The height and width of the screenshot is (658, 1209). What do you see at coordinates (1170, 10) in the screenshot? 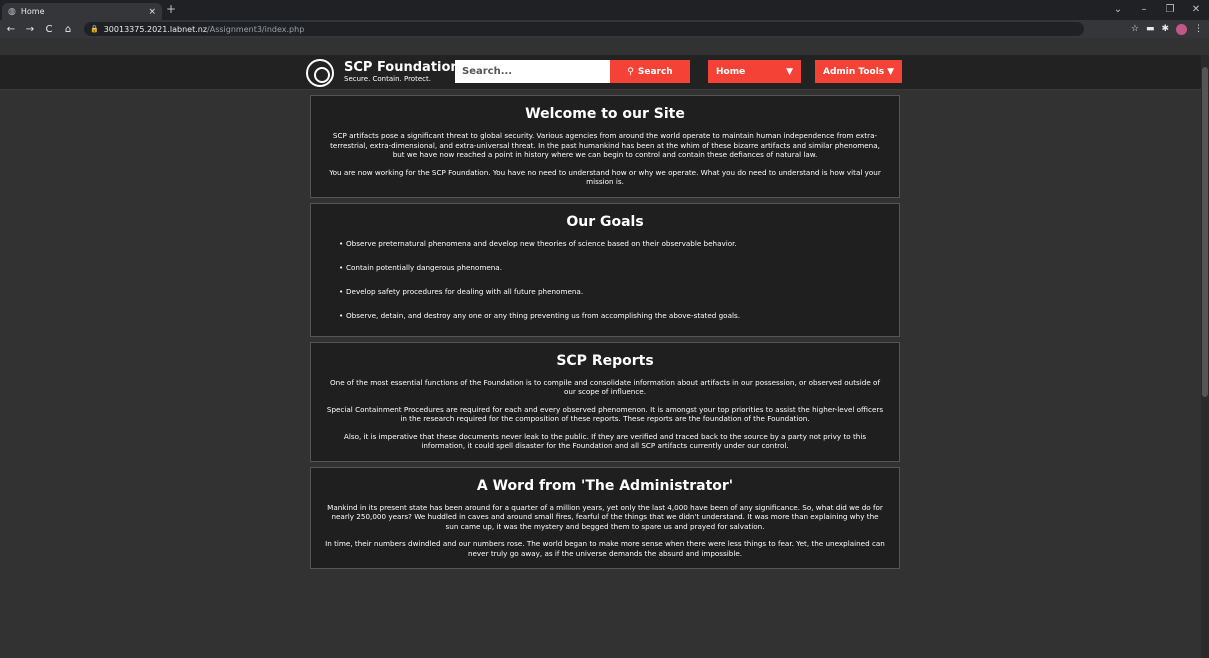
I see `restore-icon: ❐` at bounding box center [1170, 10].